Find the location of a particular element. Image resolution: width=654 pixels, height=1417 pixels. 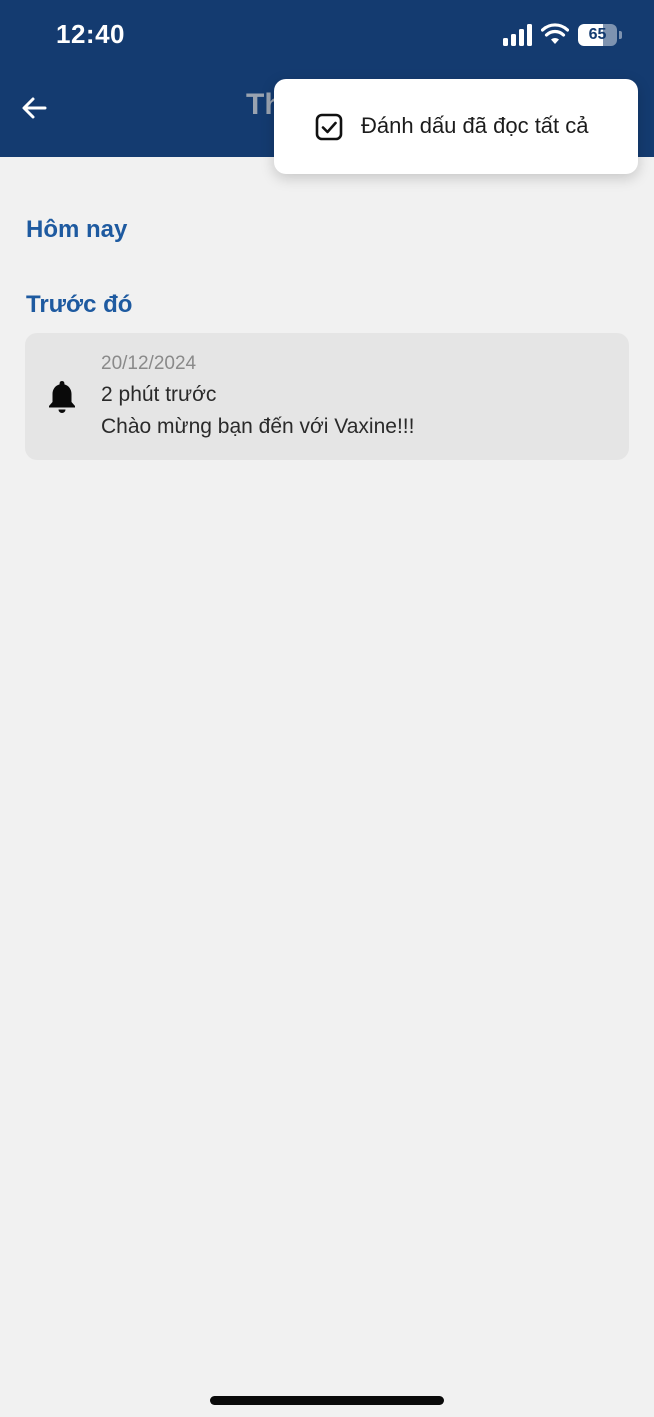

checkbox-checked-icon is located at coordinates (329, 127).